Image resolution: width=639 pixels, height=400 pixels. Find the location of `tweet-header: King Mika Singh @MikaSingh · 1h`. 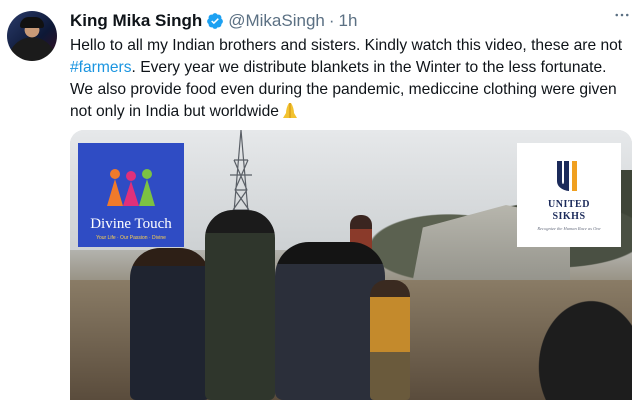

tweet-header: King Mika Singh @MikaSingh · 1h is located at coordinates (349, 21).